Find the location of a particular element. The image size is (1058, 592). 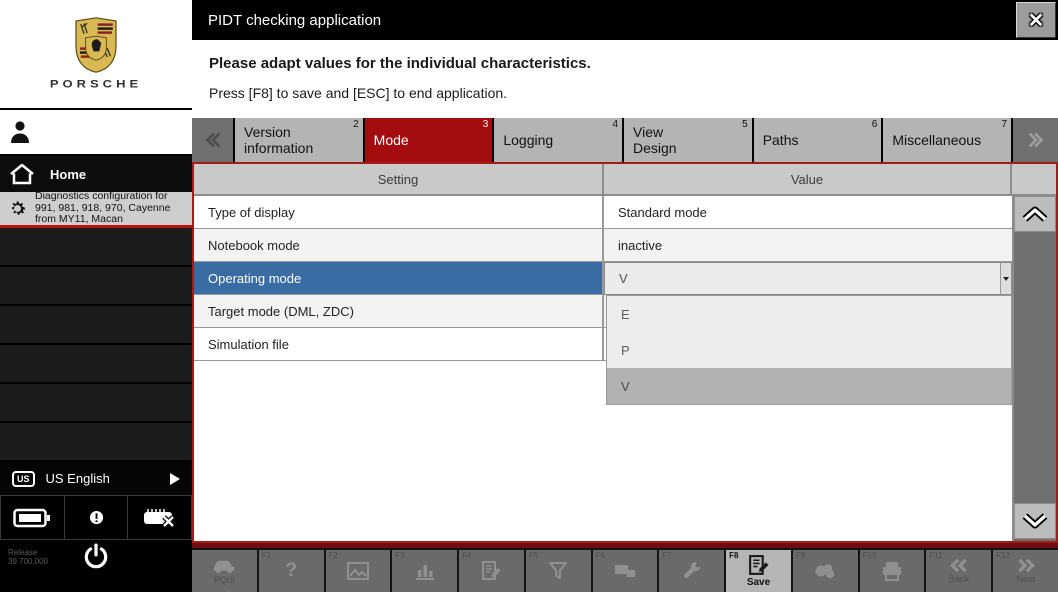

question-icon: ? is located at coordinates (291, 570).